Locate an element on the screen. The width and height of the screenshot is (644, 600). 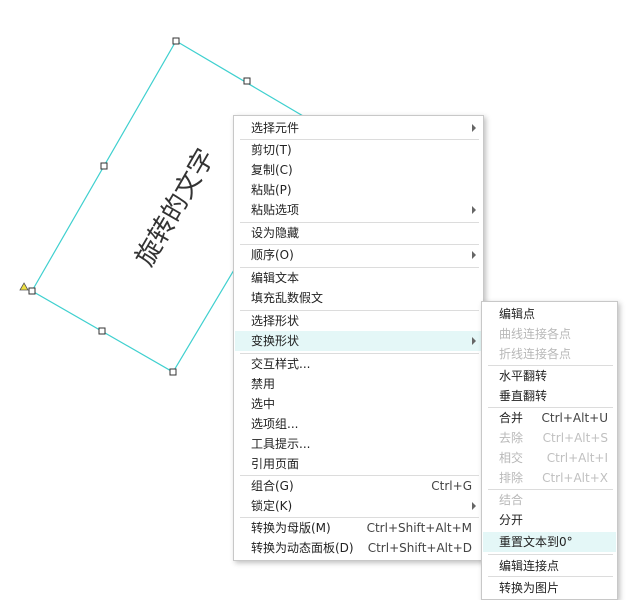
submenu-item: 去除 Ctrl+Alt+S is located at coordinates (549, 438).